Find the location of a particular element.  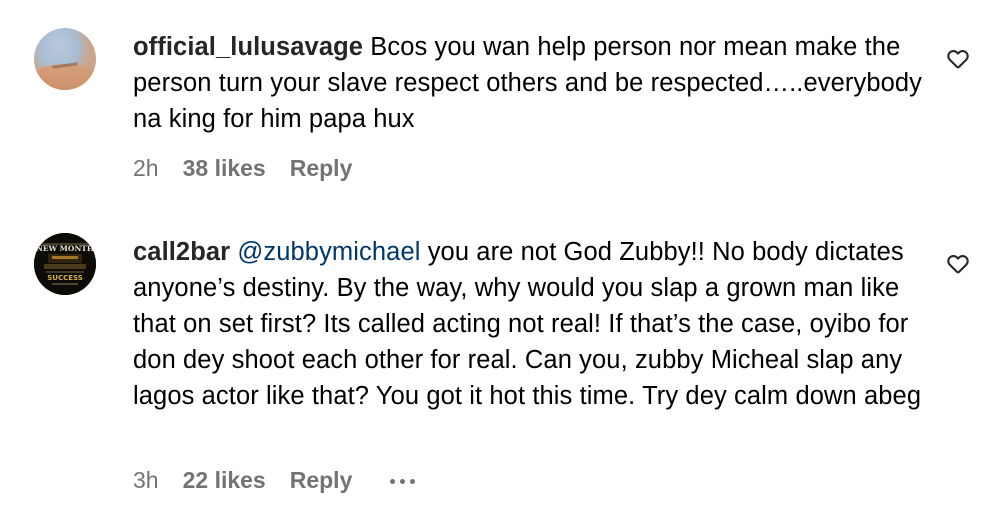

avatar-poster-line1: NEW MONTH is located at coordinates (65, 248).